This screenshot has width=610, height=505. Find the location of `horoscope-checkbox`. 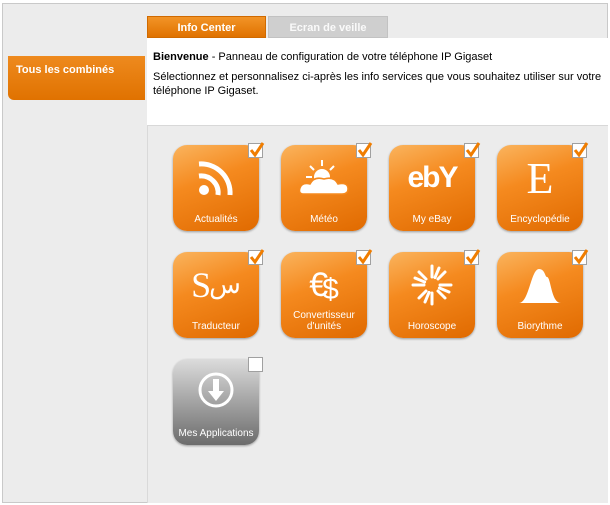

horoscope-checkbox is located at coordinates (472, 257).